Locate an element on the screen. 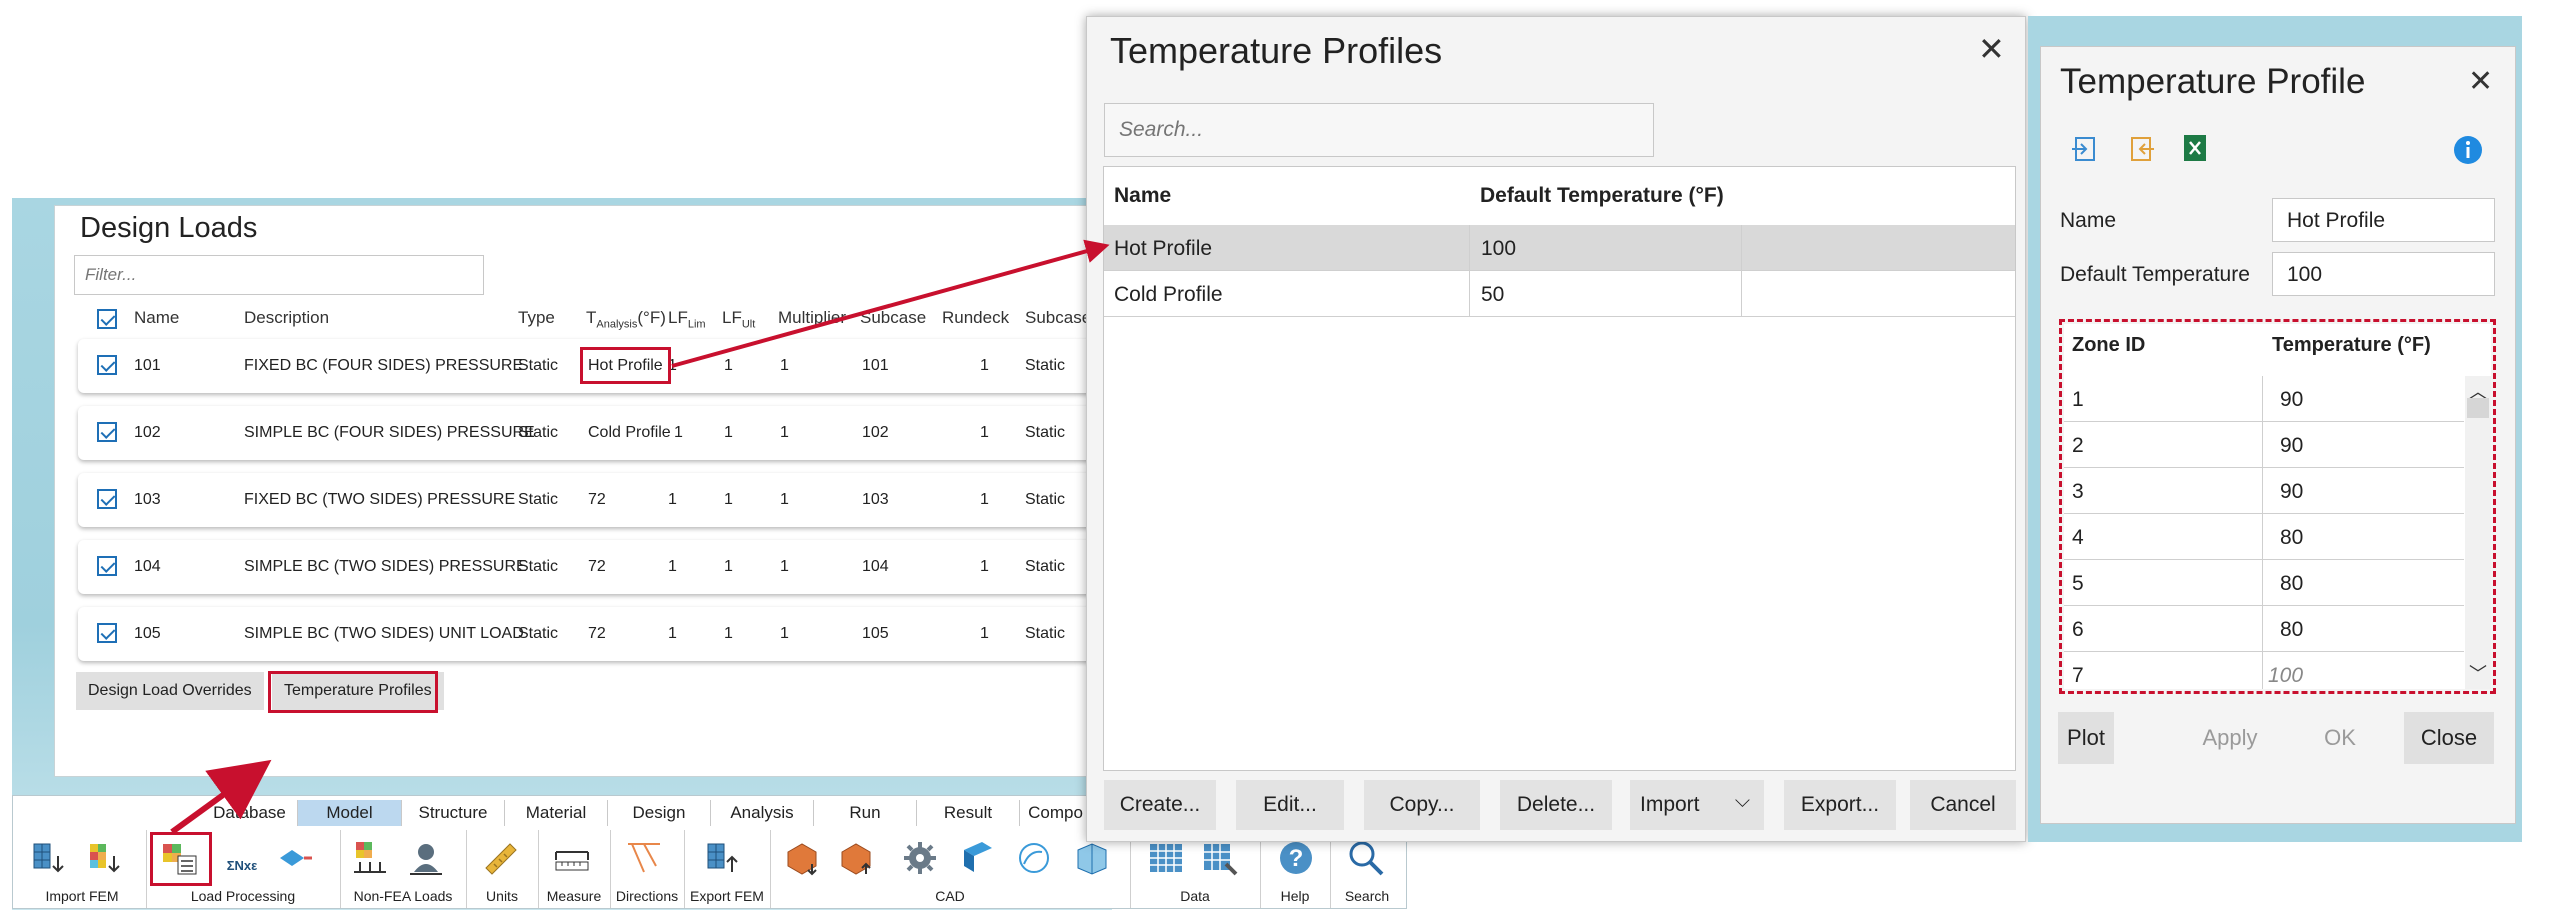 This screenshot has height=924, width=2555. ribbon-group-export-fem: Export FEM is located at coordinates (727, 896).